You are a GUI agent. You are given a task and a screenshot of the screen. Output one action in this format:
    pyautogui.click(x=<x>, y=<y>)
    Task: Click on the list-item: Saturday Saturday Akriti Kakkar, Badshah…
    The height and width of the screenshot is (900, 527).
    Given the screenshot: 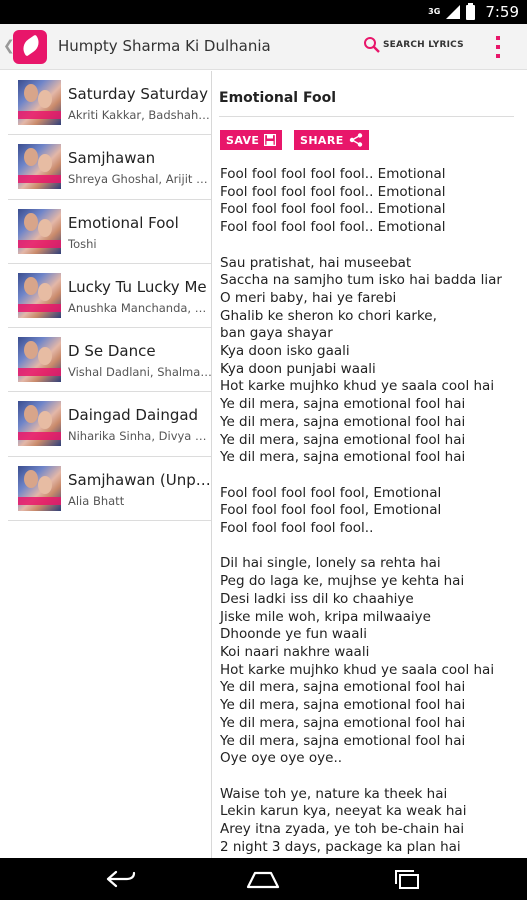 What is the action you would take?
    pyautogui.click(x=110, y=103)
    